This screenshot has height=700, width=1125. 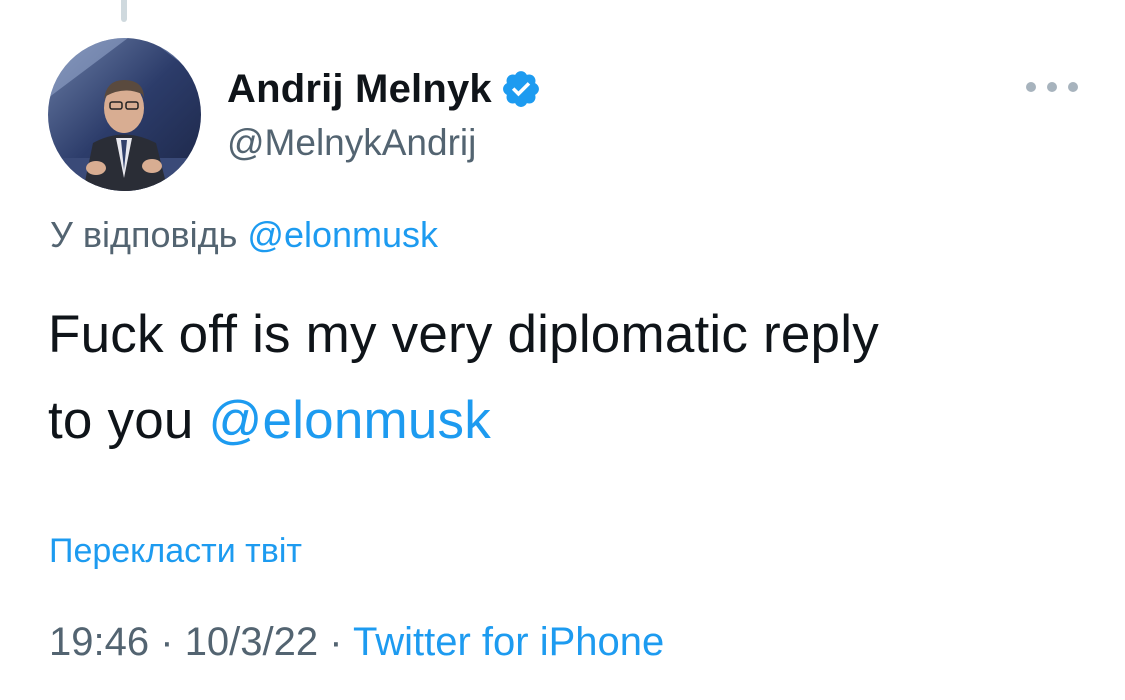 What do you see at coordinates (351, 143) in the screenshot?
I see `author-handle: @MelnykAndrij` at bounding box center [351, 143].